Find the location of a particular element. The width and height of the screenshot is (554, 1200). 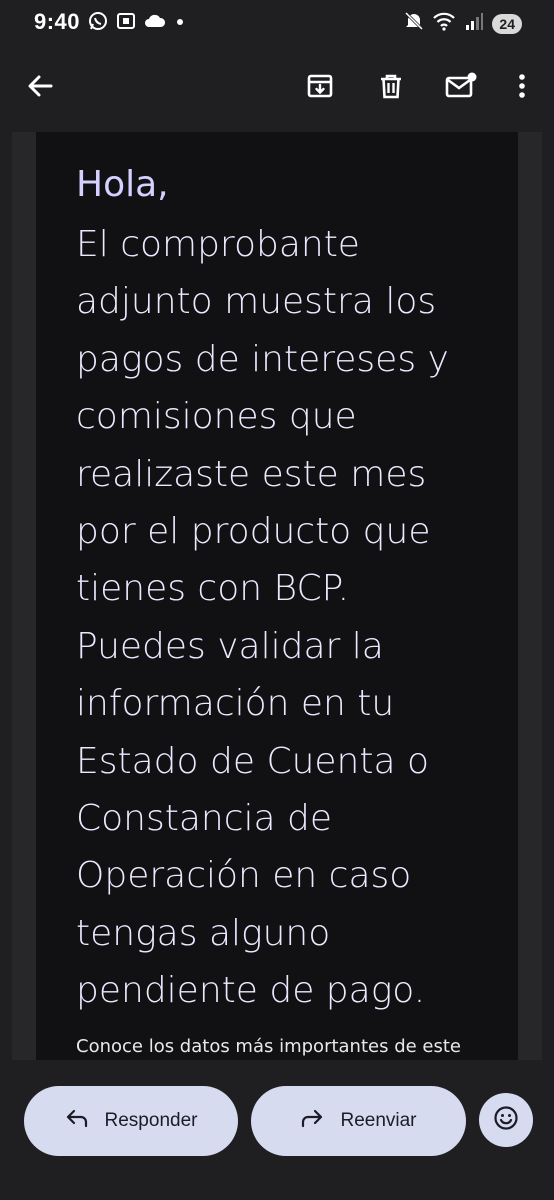

reply-icon is located at coordinates (77, 1121).